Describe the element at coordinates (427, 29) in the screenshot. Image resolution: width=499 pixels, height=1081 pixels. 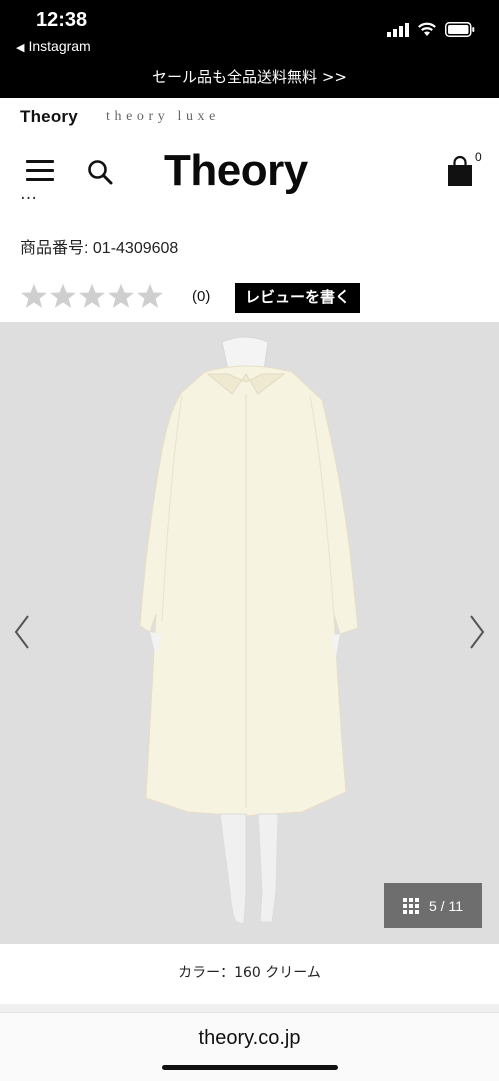
I see `wifi-icon` at that location.